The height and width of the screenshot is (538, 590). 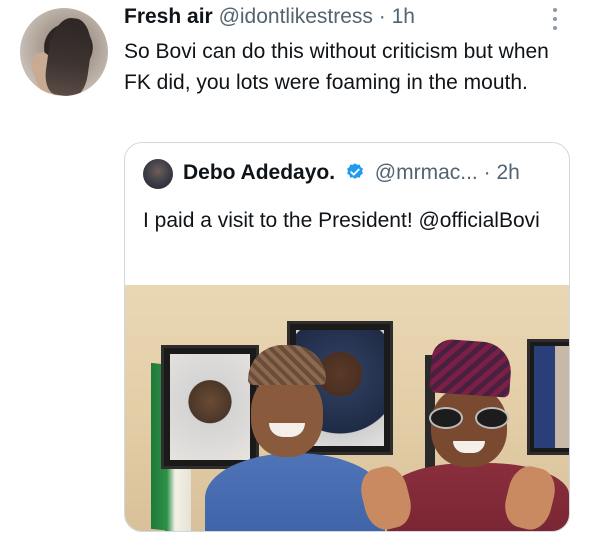 What do you see at coordinates (355, 171) in the screenshot?
I see `verified-badge-icon` at bounding box center [355, 171].